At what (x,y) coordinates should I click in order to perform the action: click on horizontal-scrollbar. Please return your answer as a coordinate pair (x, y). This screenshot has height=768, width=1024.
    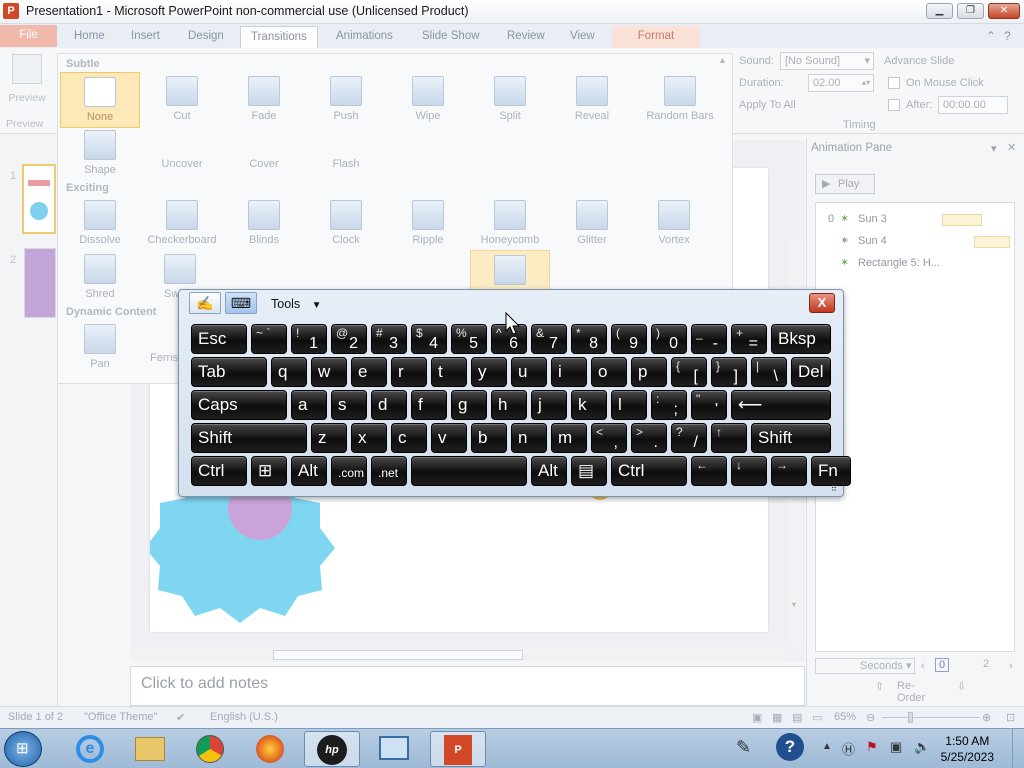
    Looking at the image, I should click on (458, 655).